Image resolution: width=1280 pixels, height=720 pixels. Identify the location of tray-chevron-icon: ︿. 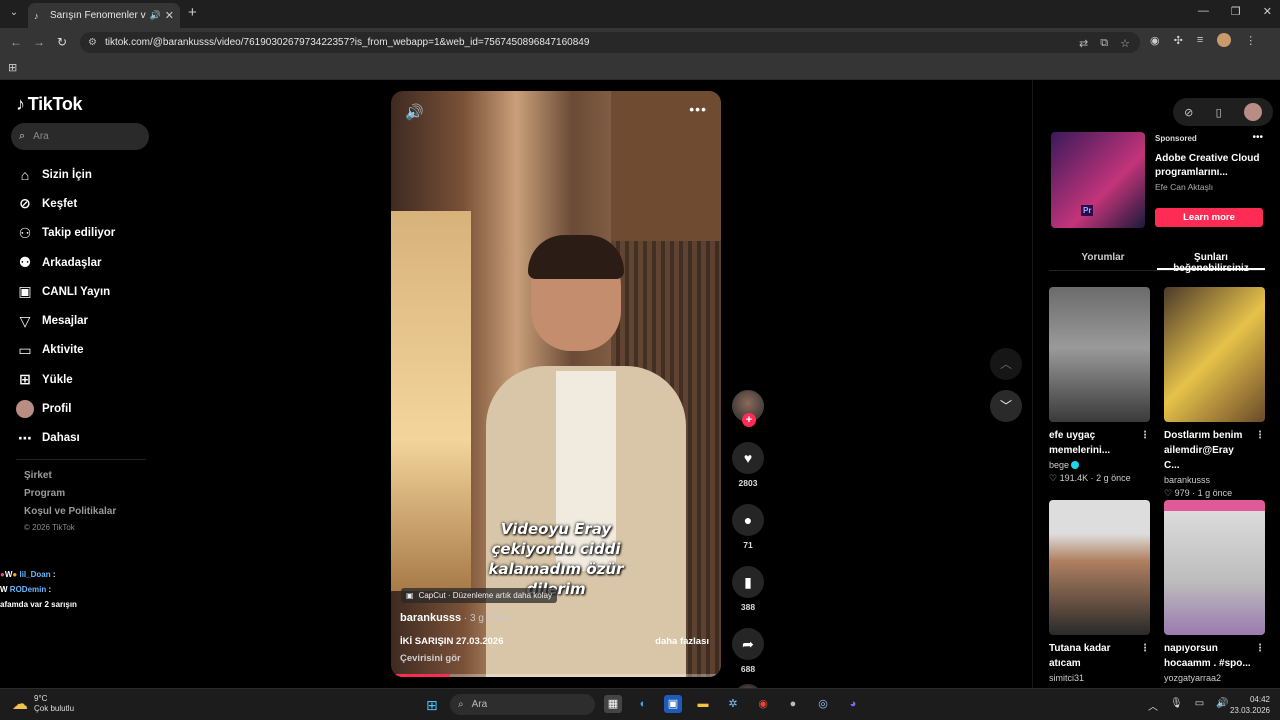
(1153, 705).